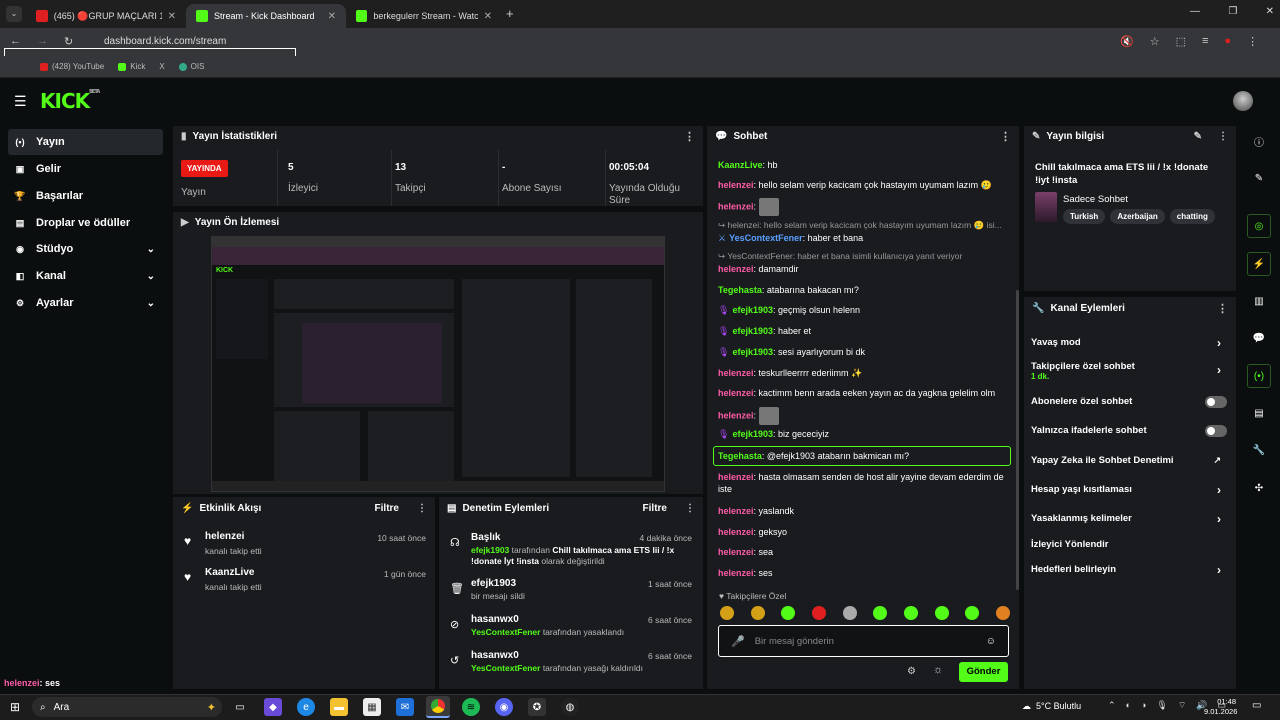 The image size is (1280, 720). What do you see at coordinates (85, 196) in the screenshot?
I see `sidebar-item-2: 🏆 Başarılar` at bounding box center [85, 196].